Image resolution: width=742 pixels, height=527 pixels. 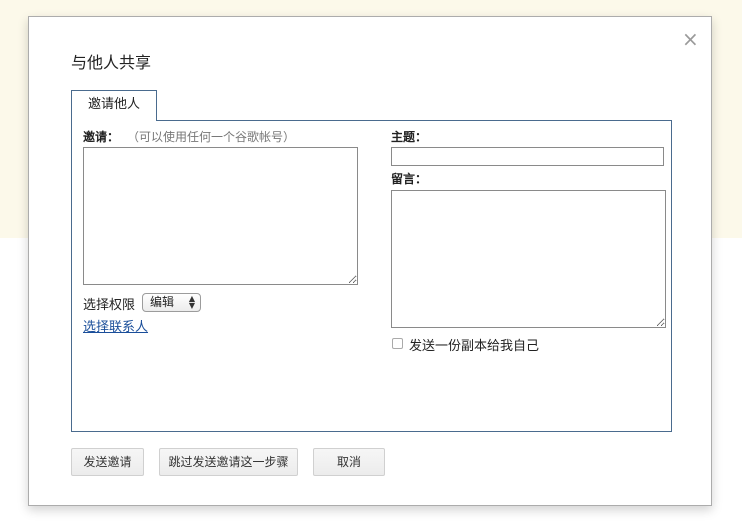 What do you see at coordinates (527, 156) in the screenshot?
I see `subject-input` at bounding box center [527, 156].